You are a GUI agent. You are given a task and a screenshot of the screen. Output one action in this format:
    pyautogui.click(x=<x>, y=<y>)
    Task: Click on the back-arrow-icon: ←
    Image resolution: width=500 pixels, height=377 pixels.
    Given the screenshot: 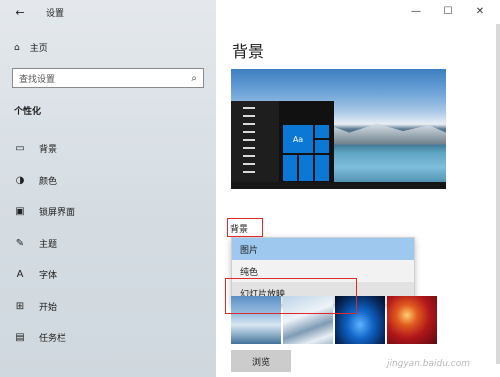 What is the action you would take?
    pyautogui.click(x=20, y=12)
    